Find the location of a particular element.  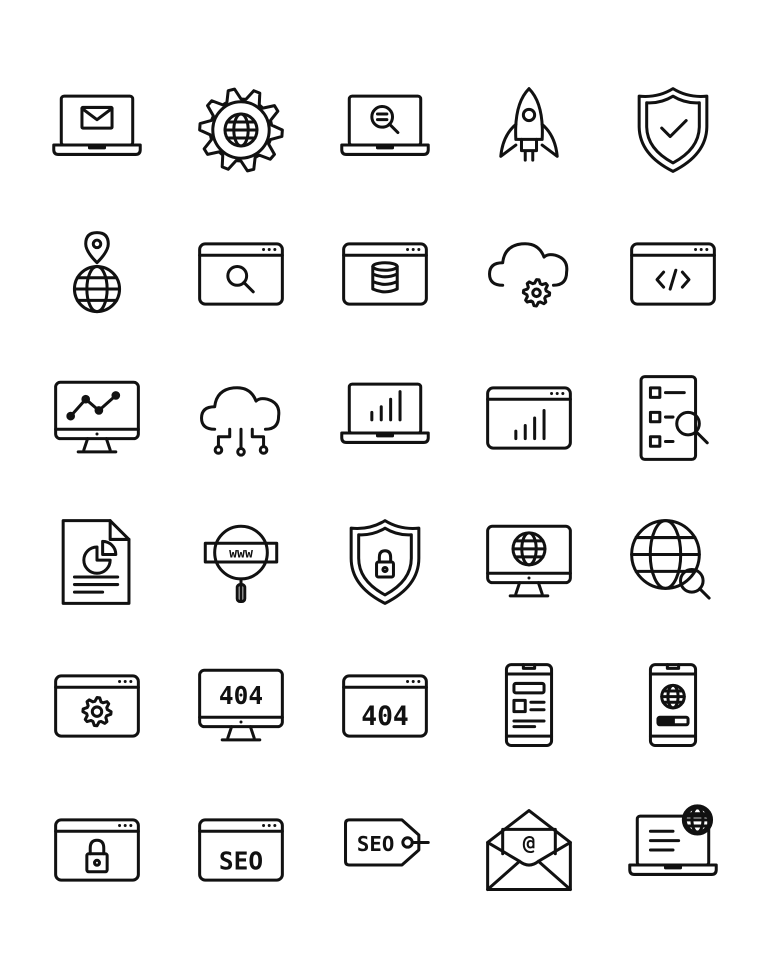

monitor-404-icon: 404 is located at coordinates (241, 705).